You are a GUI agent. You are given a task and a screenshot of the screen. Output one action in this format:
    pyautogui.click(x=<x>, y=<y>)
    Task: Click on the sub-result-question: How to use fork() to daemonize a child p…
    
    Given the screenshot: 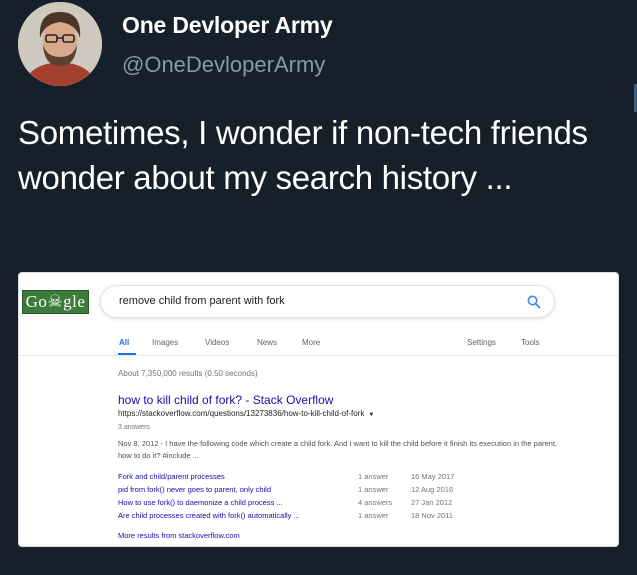 What is the action you would take?
    pyautogui.click(x=200, y=502)
    